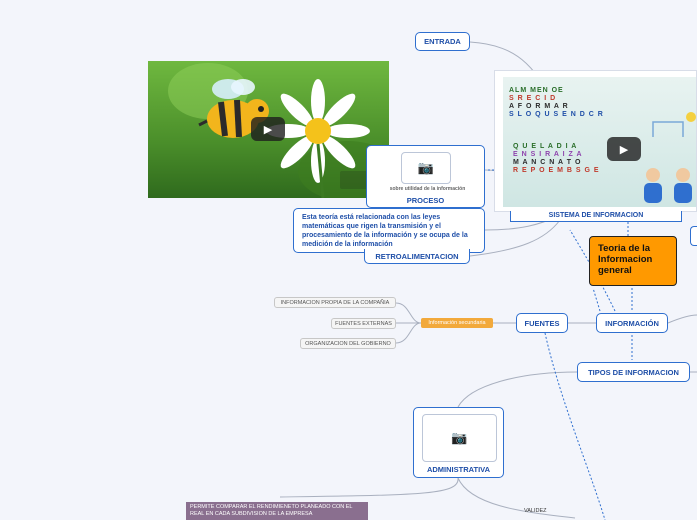 This screenshot has width=697, height=520. What do you see at coordinates (693, 236) in the screenshot?
I see `right-edge-node` at bounding box center [693, 236].